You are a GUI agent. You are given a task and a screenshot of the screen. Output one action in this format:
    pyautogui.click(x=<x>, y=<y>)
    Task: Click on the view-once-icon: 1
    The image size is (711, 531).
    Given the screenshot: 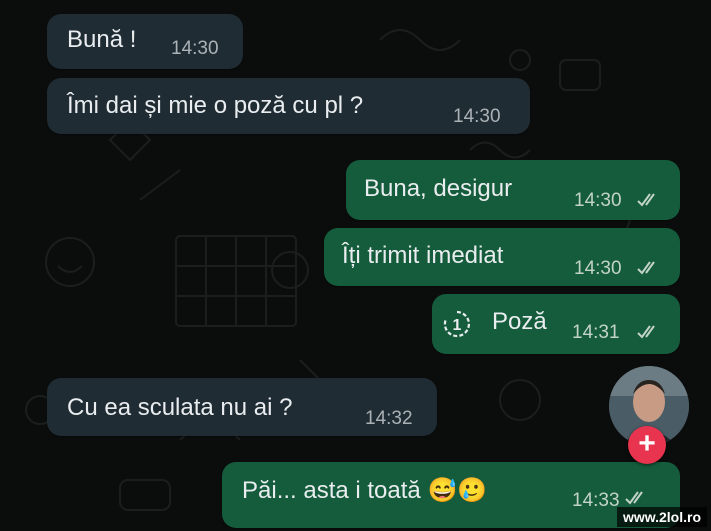 What is the action you would take?
    pyautogui.click(x=457, y=324)
    